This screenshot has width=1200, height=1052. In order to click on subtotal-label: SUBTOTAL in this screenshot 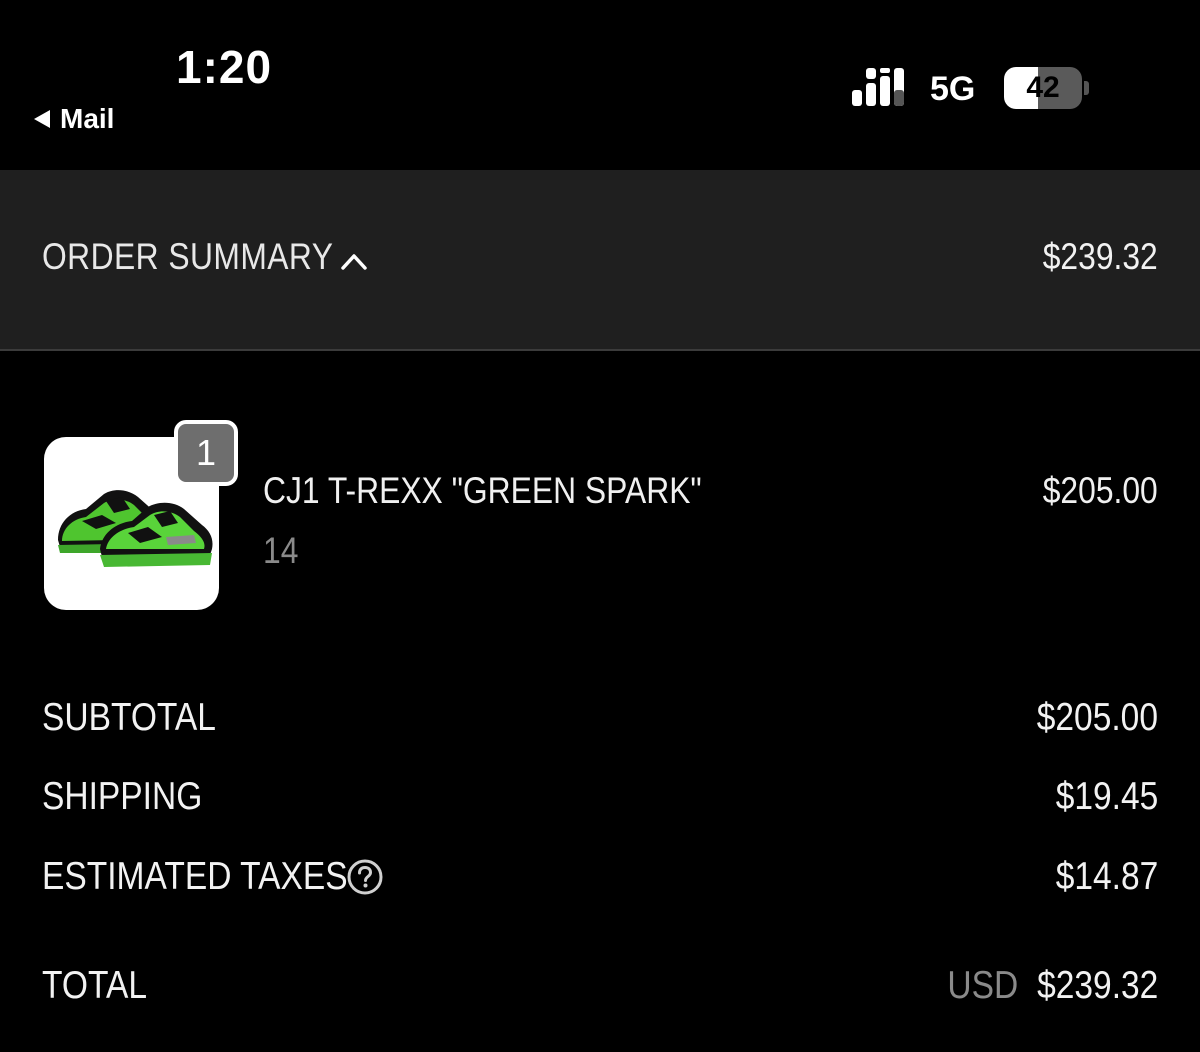, I will do `click(129, 717)`.